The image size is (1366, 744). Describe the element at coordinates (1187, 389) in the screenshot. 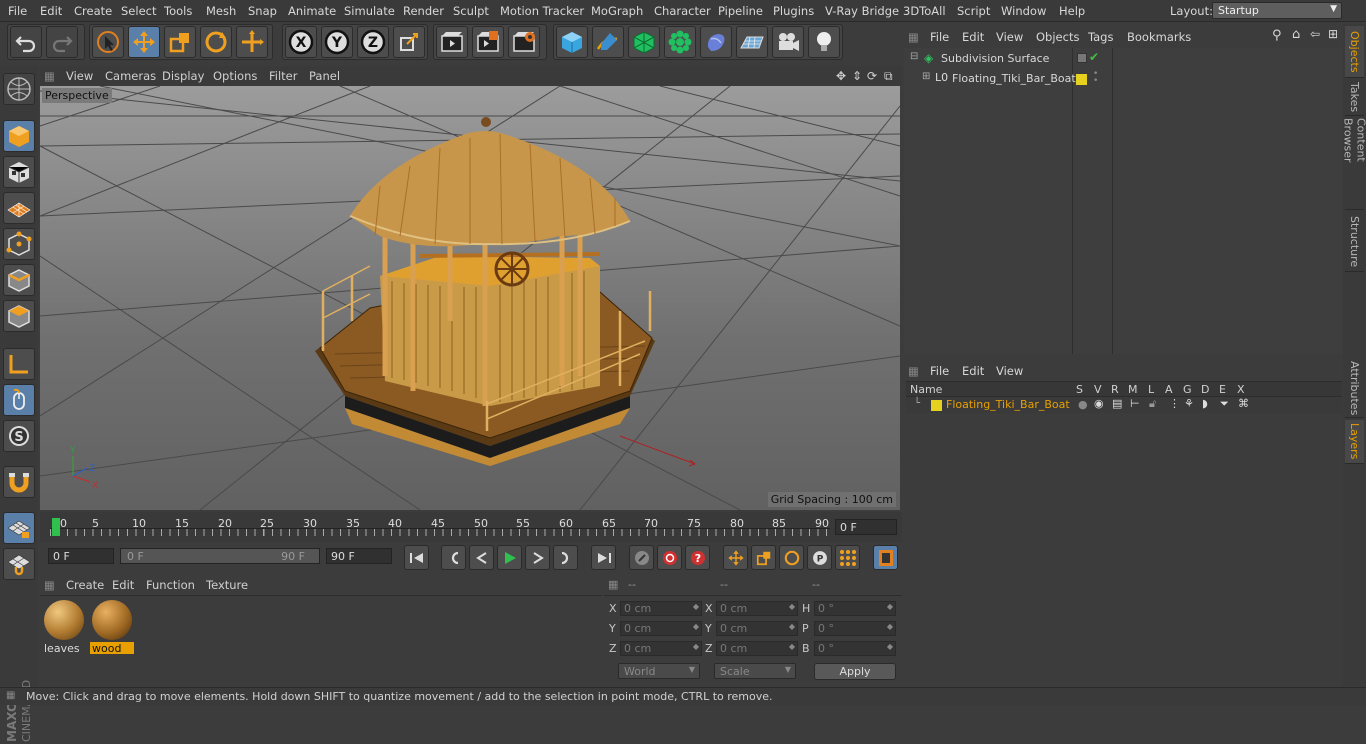

I see `col-generators: G` at that location.